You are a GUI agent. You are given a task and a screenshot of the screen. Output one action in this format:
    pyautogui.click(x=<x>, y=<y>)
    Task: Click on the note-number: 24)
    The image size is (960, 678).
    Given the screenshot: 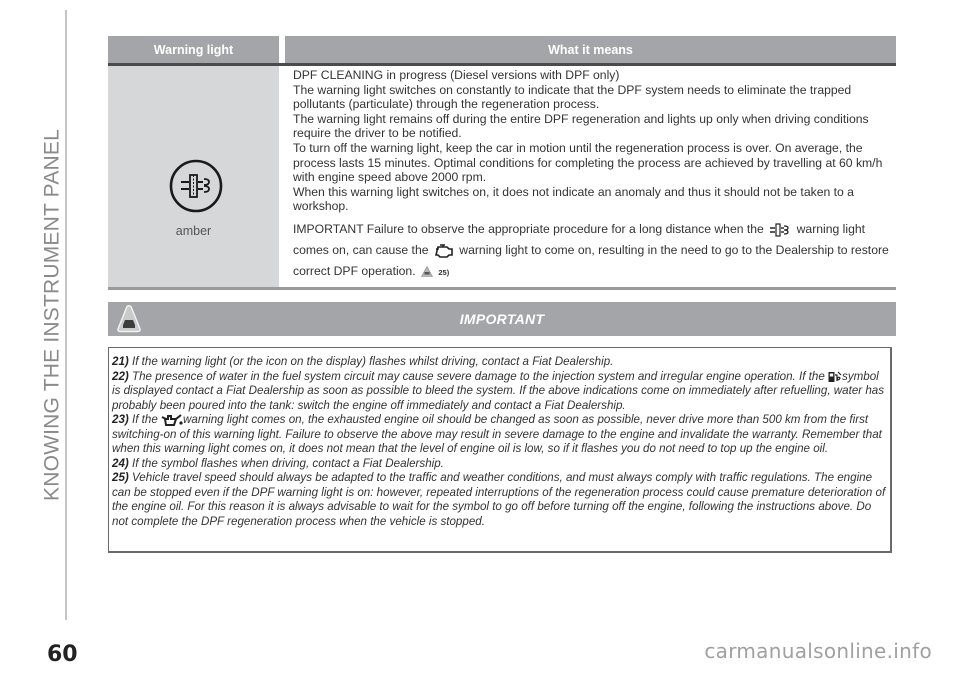 What is the action you would take?
    pyautogui.click(x=120, y=463)
    